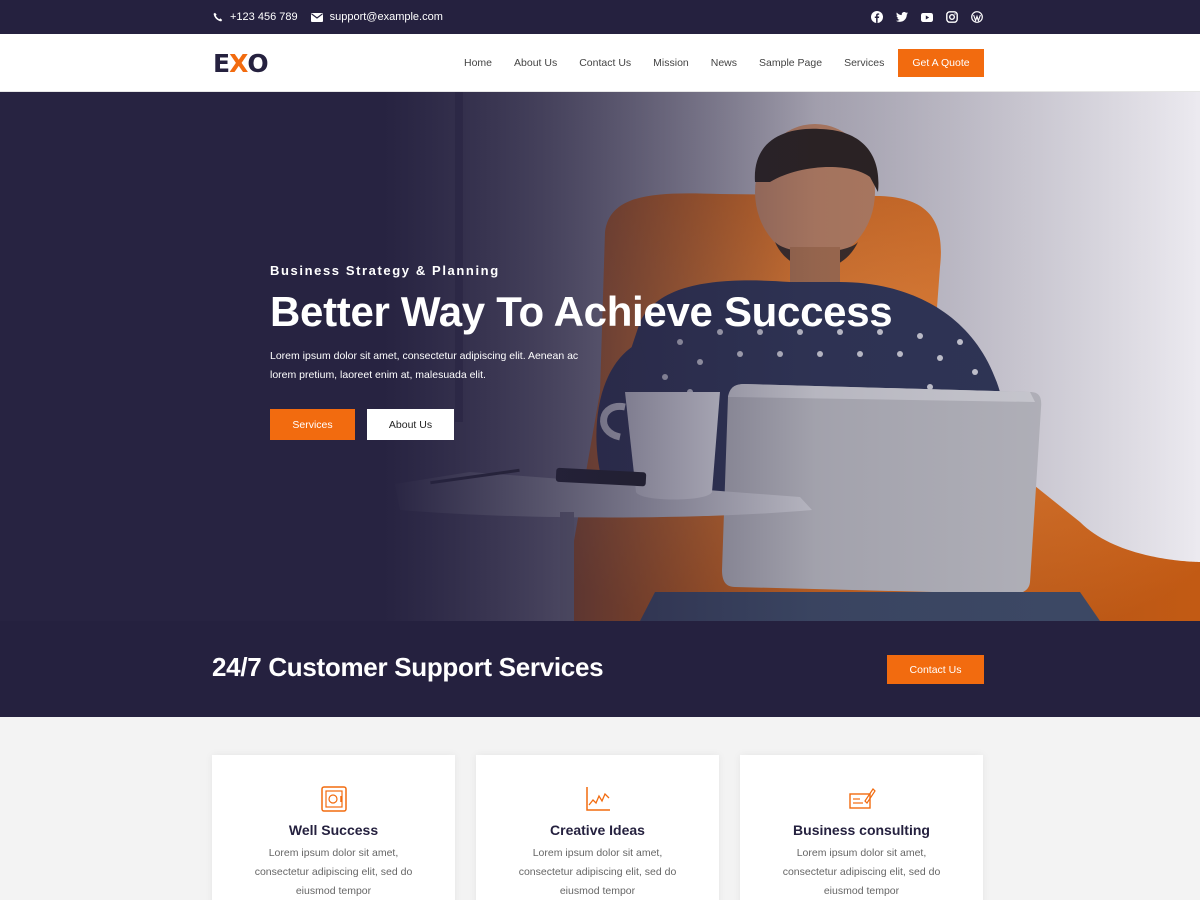 The height and width of the screenshot is (900, 1200). What do you see at coordinates (478, 63) in the screenshot?
I see `nav-home: Home` at bounding box center [478, 63].